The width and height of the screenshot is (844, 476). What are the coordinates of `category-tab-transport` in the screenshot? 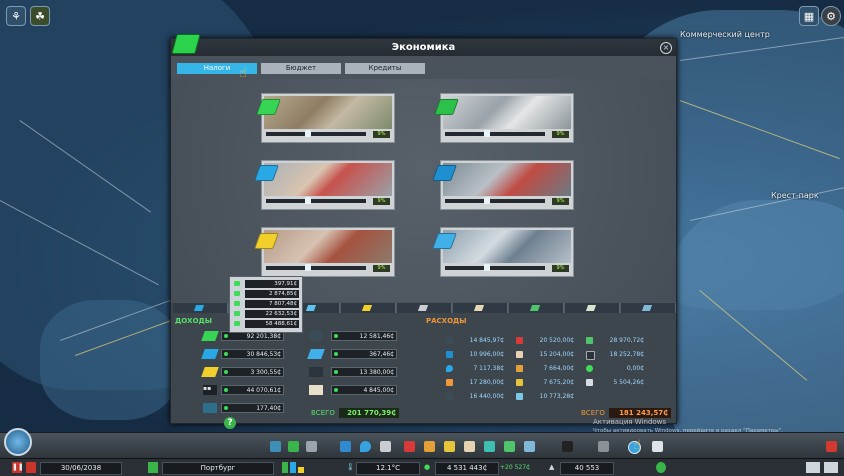 It's located at (424, 308).